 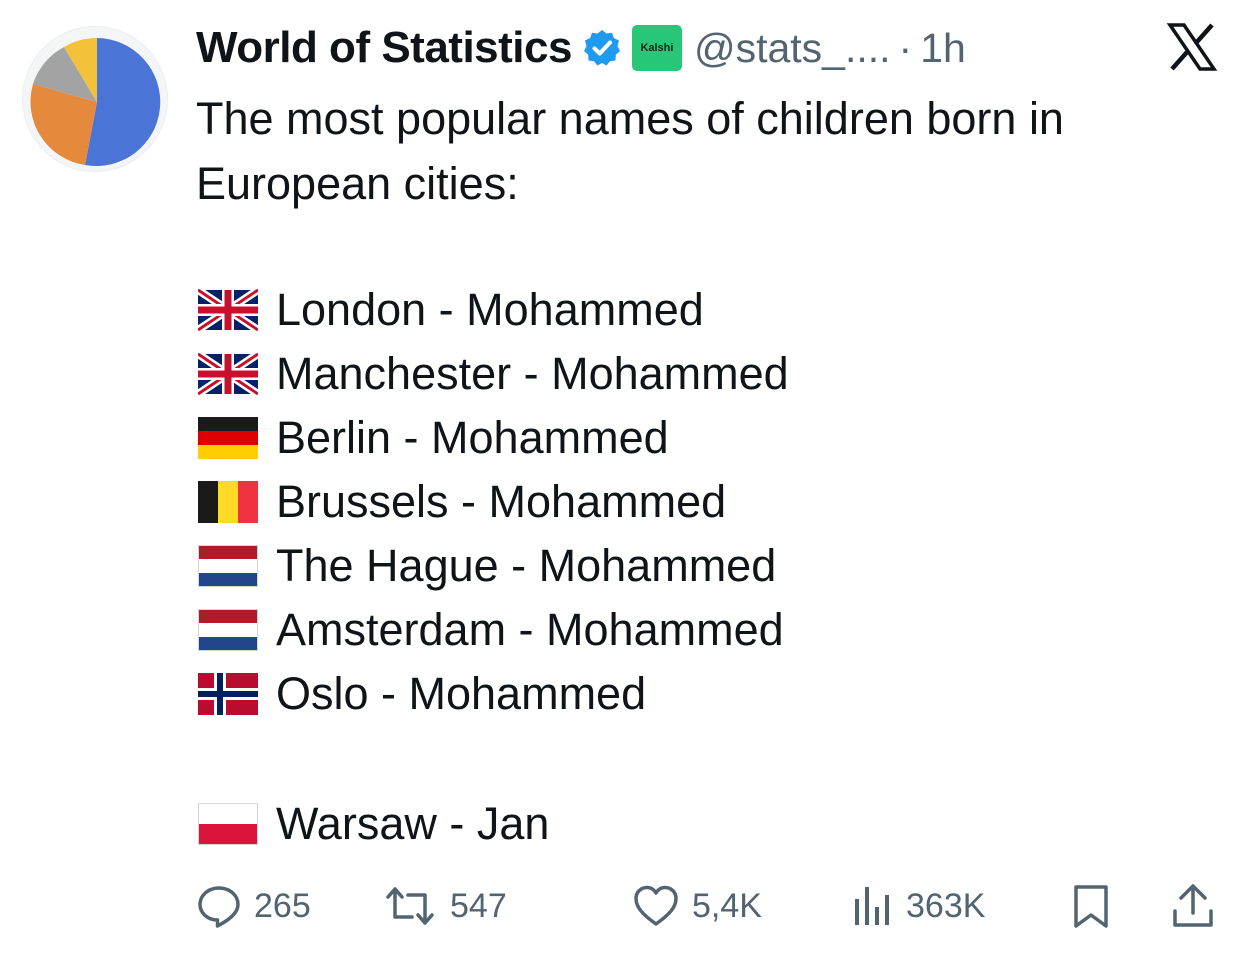 I want to click on list-item: London - Mohammed, so click(x=451, y=310).